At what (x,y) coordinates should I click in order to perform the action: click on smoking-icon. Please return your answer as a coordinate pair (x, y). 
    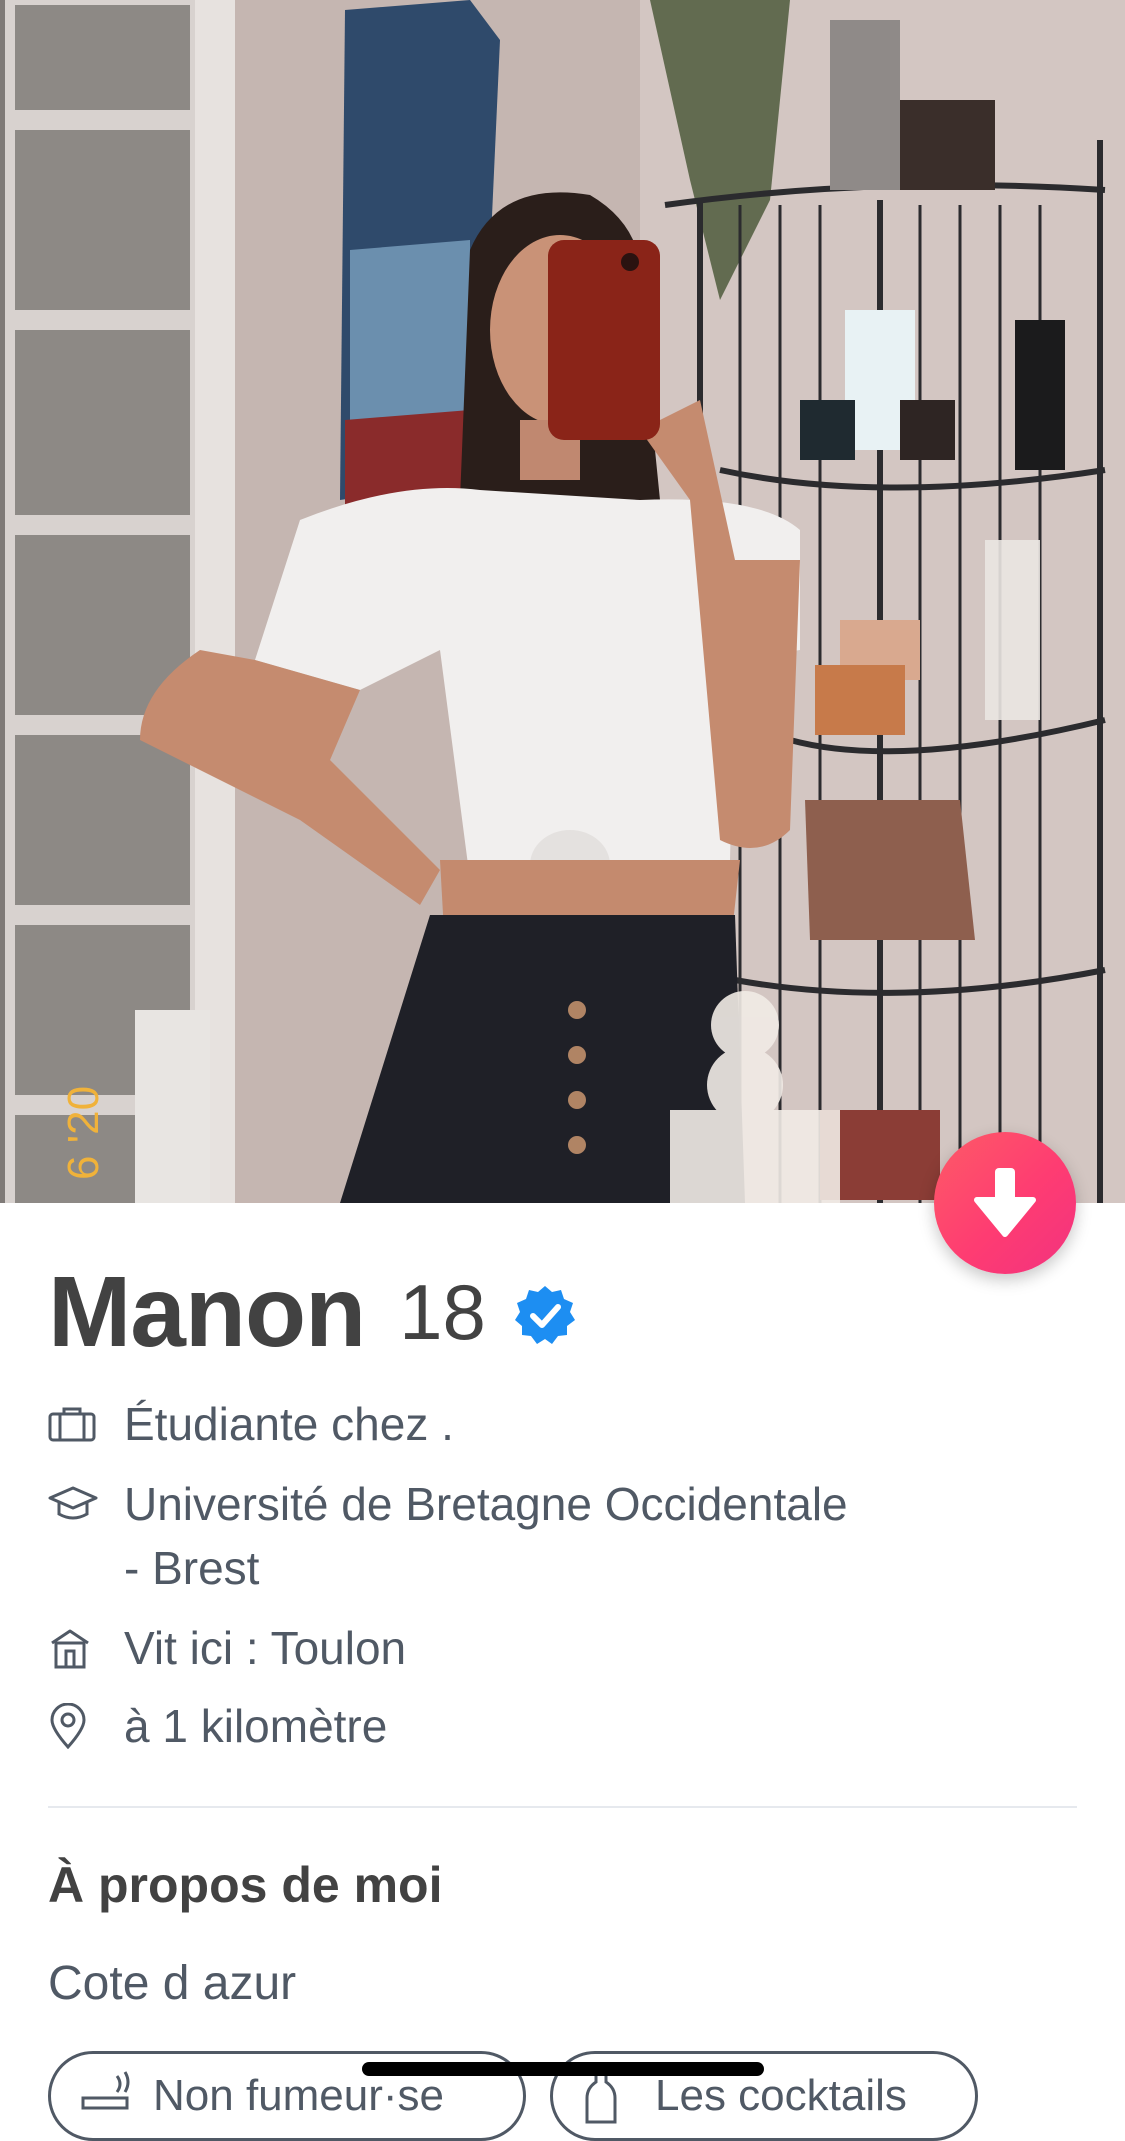
    Looking at the image, I should click on (109, 2096).